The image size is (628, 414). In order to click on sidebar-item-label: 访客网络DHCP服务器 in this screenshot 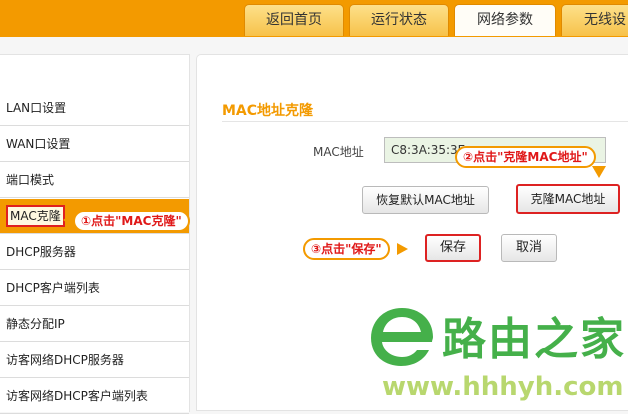, I will do `click(65, 360)`.